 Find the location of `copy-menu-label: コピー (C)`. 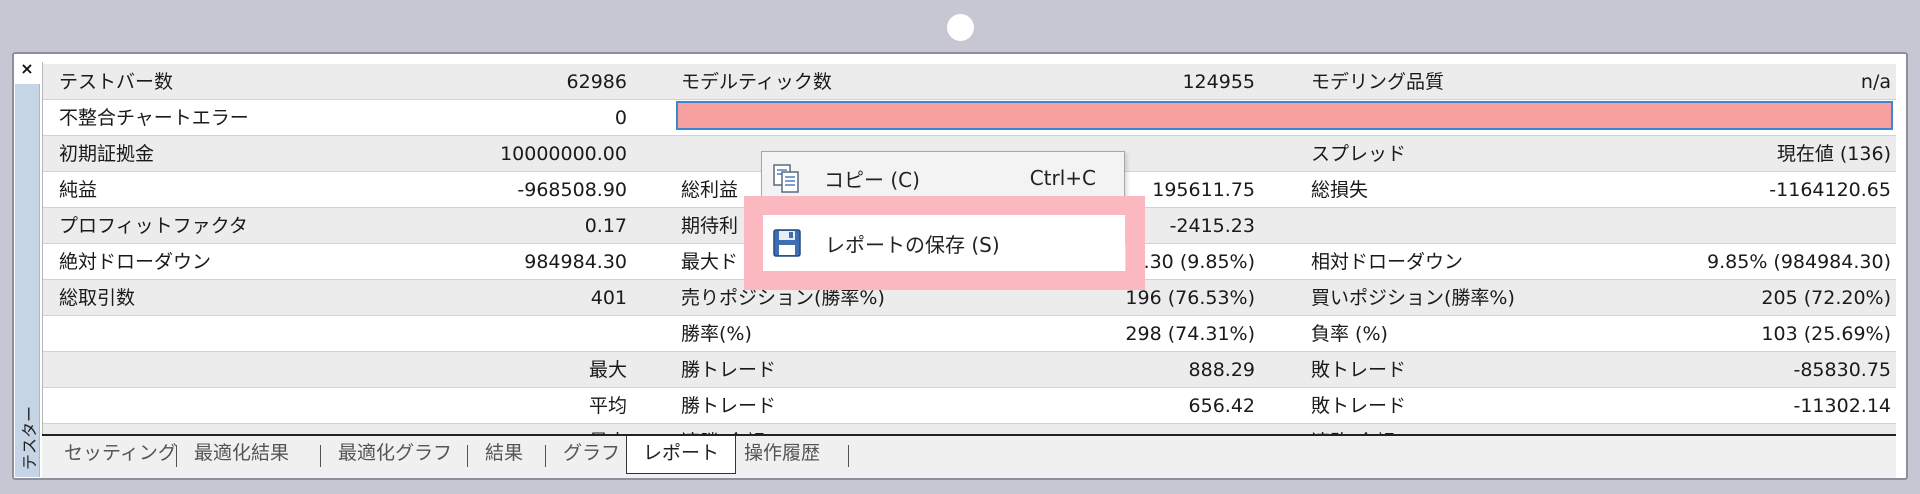

copy-menu-label: コピー (C) is located at coordinates (872, 179).